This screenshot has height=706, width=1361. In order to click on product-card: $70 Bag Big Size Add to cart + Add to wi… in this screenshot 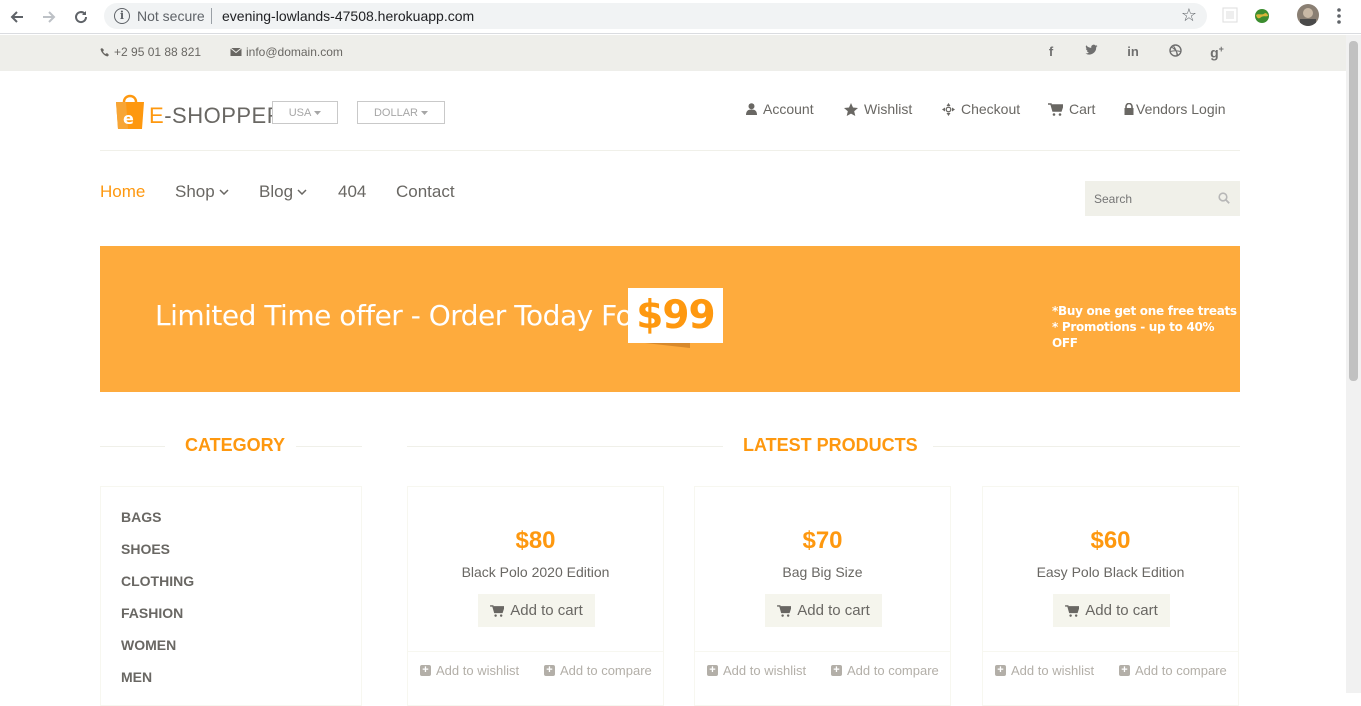, I will do `click(822, 596)`.